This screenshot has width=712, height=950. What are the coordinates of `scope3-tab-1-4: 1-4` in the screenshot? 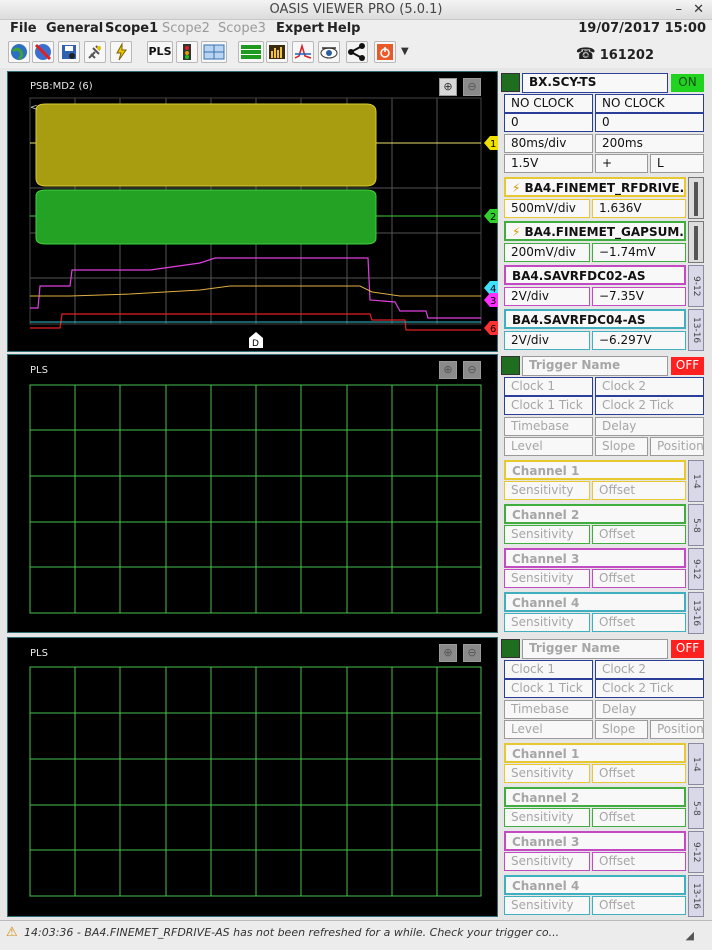 It's located at (696, 764).